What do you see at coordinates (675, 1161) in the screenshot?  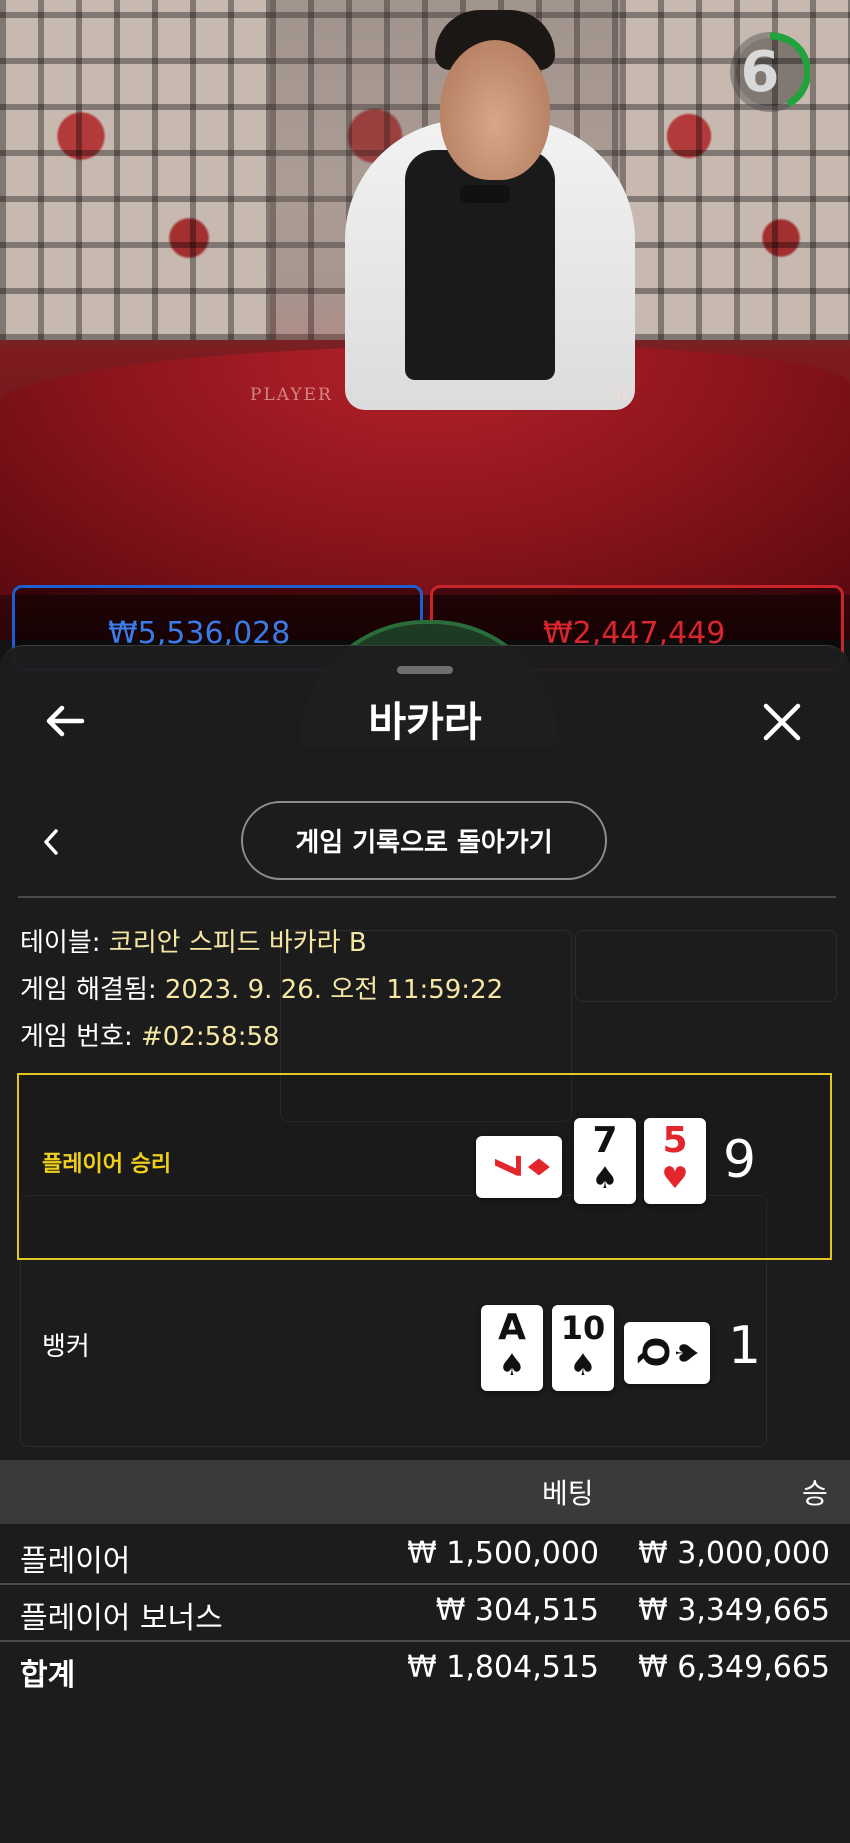 I see `playing-card: 5 ♥` at bounding box center [675, 1161].